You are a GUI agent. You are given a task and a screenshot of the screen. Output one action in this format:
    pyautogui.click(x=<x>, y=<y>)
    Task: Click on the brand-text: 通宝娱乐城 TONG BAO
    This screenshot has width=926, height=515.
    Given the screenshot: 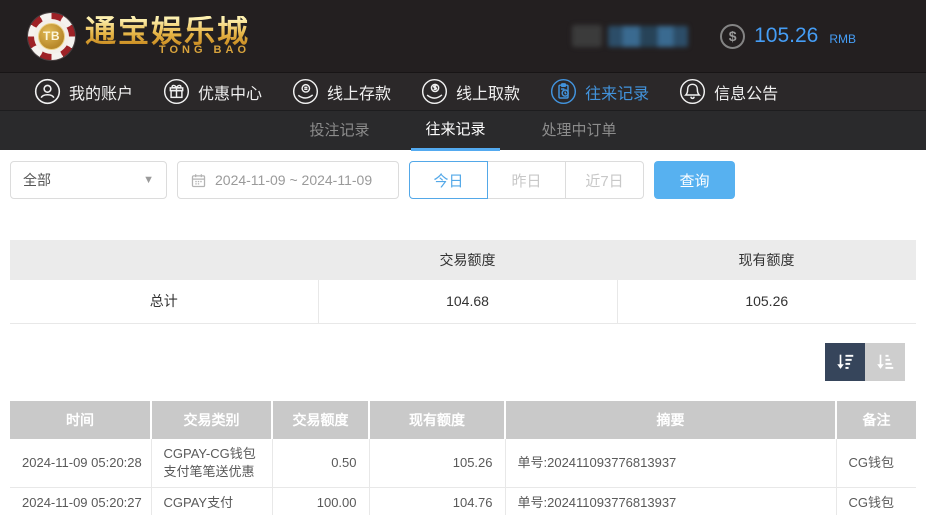 What is the action you would take?
    pyautogui.click(x=167, y=36)
    